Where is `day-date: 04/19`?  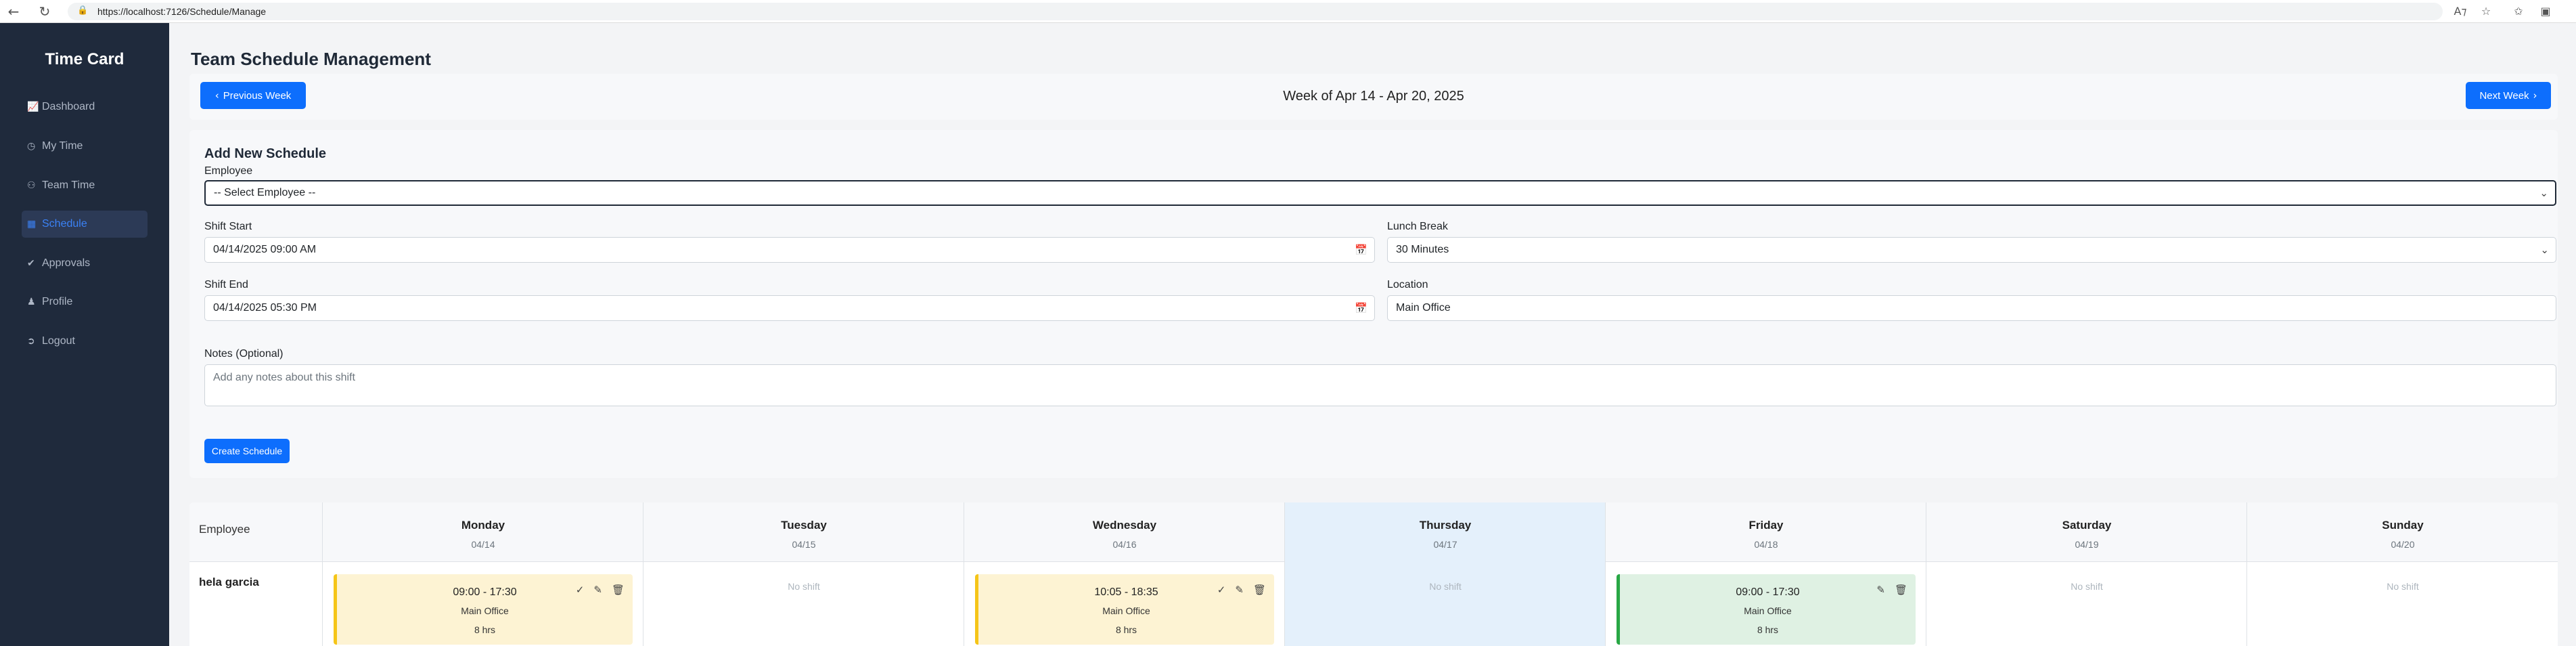
day-date: 04/19 is located at coordinates (2087, 544).